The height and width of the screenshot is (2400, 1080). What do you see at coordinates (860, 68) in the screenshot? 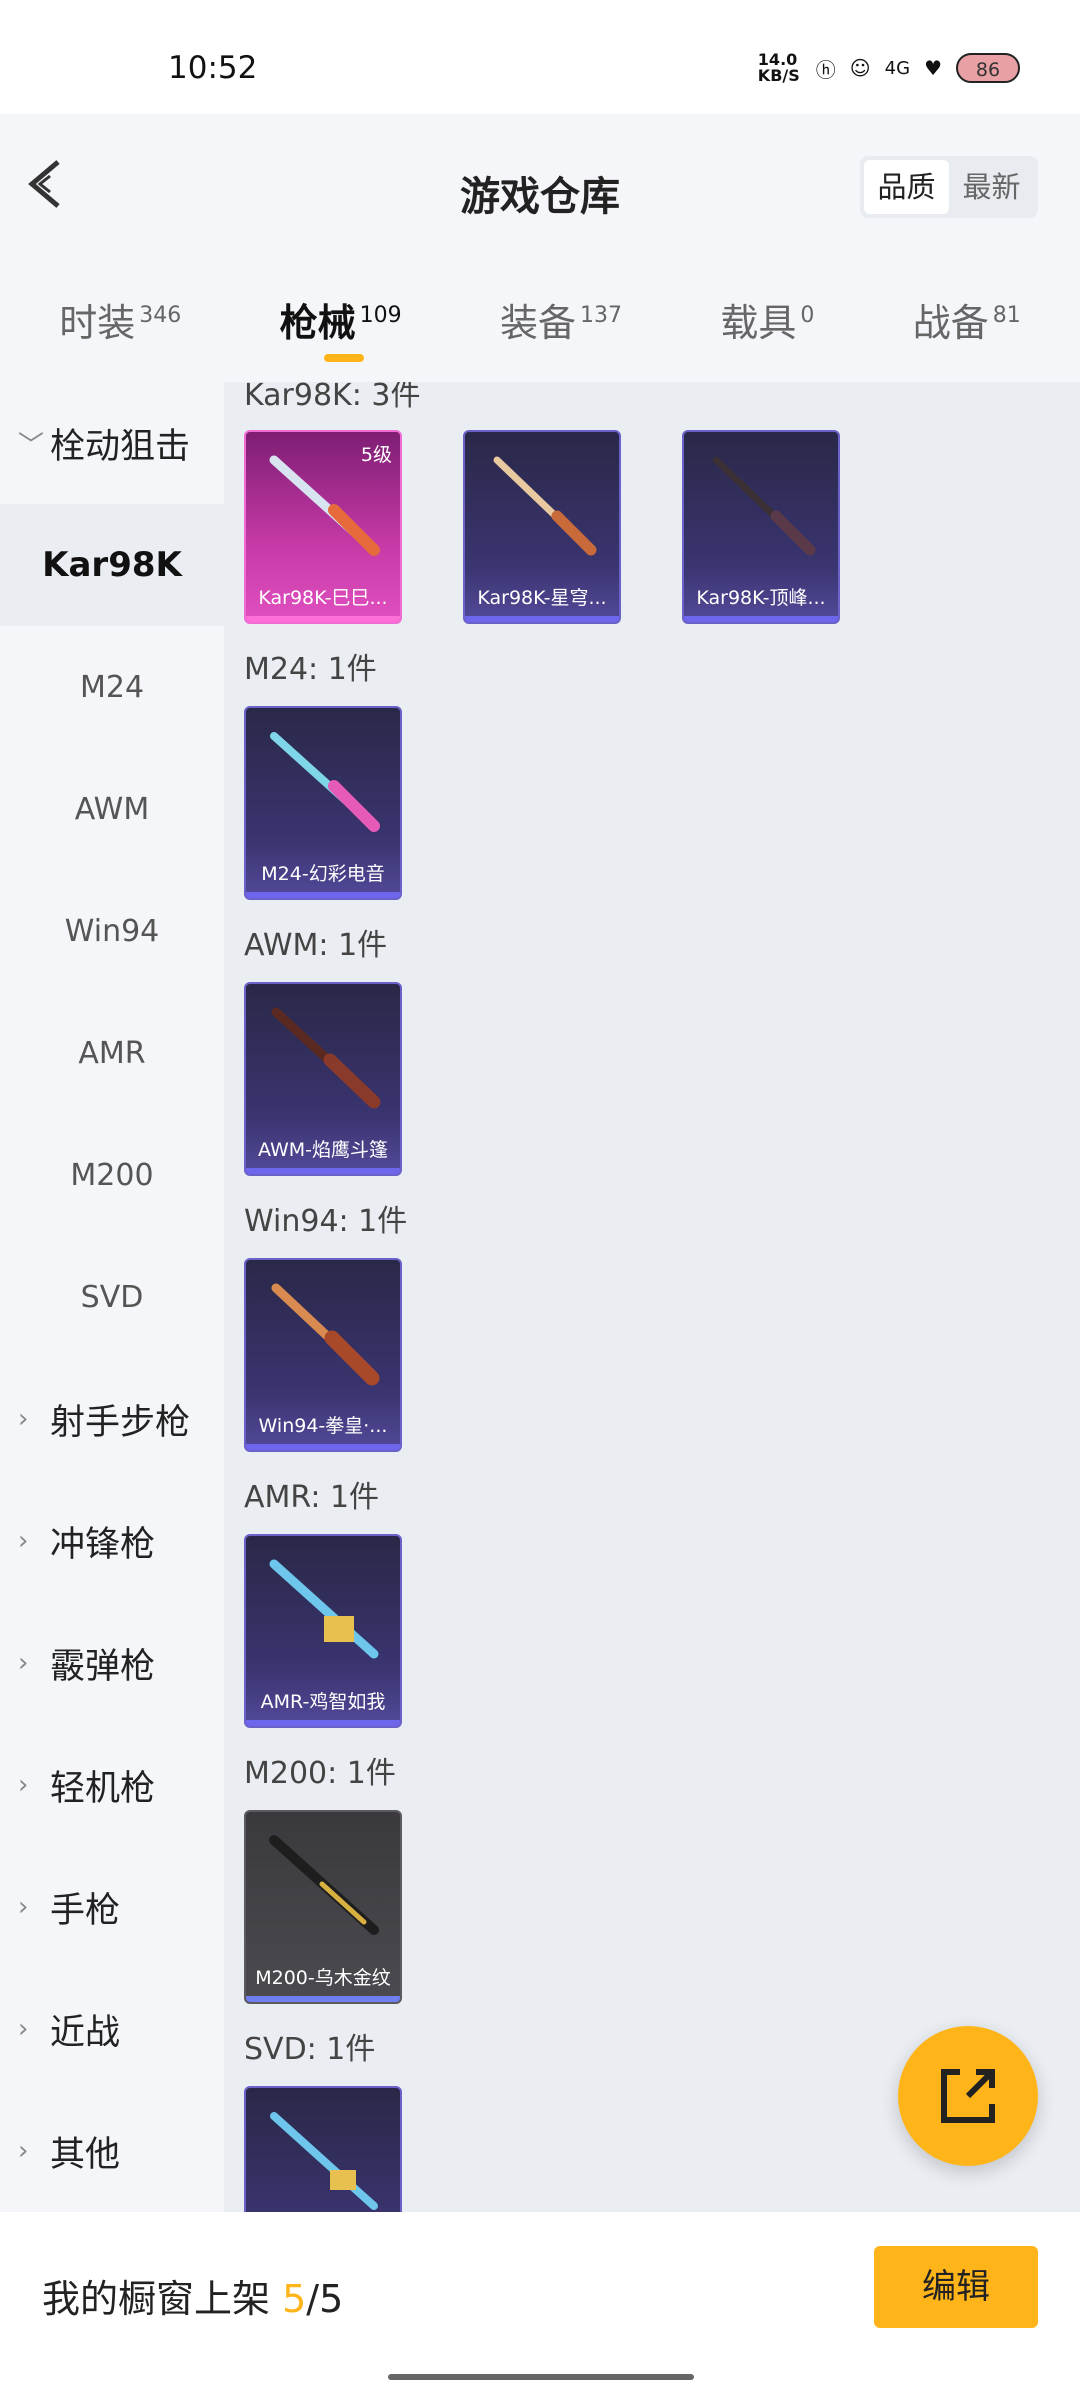
I see `notification-icon: ☺` at bounding box center [860, 68].